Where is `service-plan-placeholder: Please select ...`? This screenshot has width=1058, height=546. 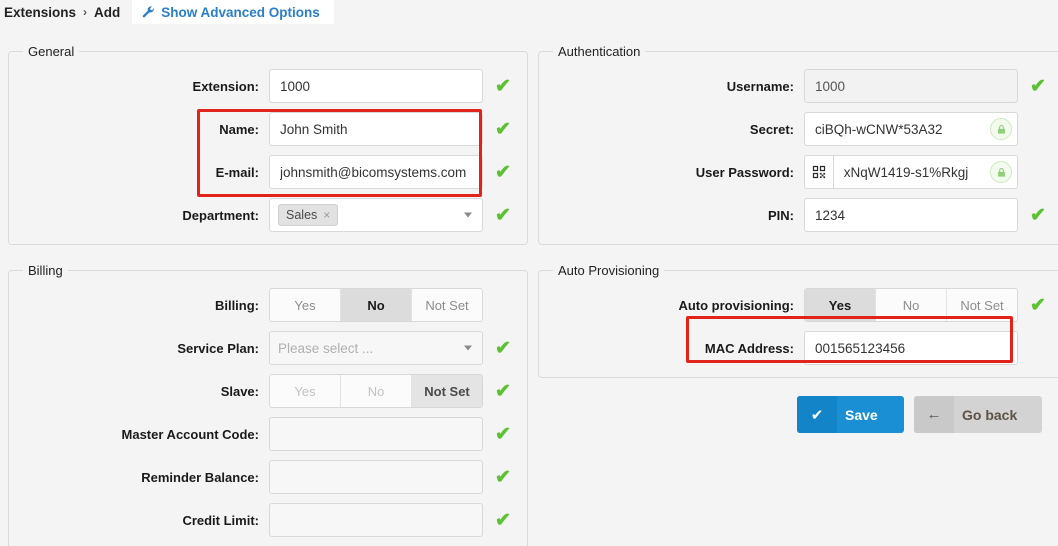 service-plan-placeholder: Please select ... is located at coordinates (326, 348).